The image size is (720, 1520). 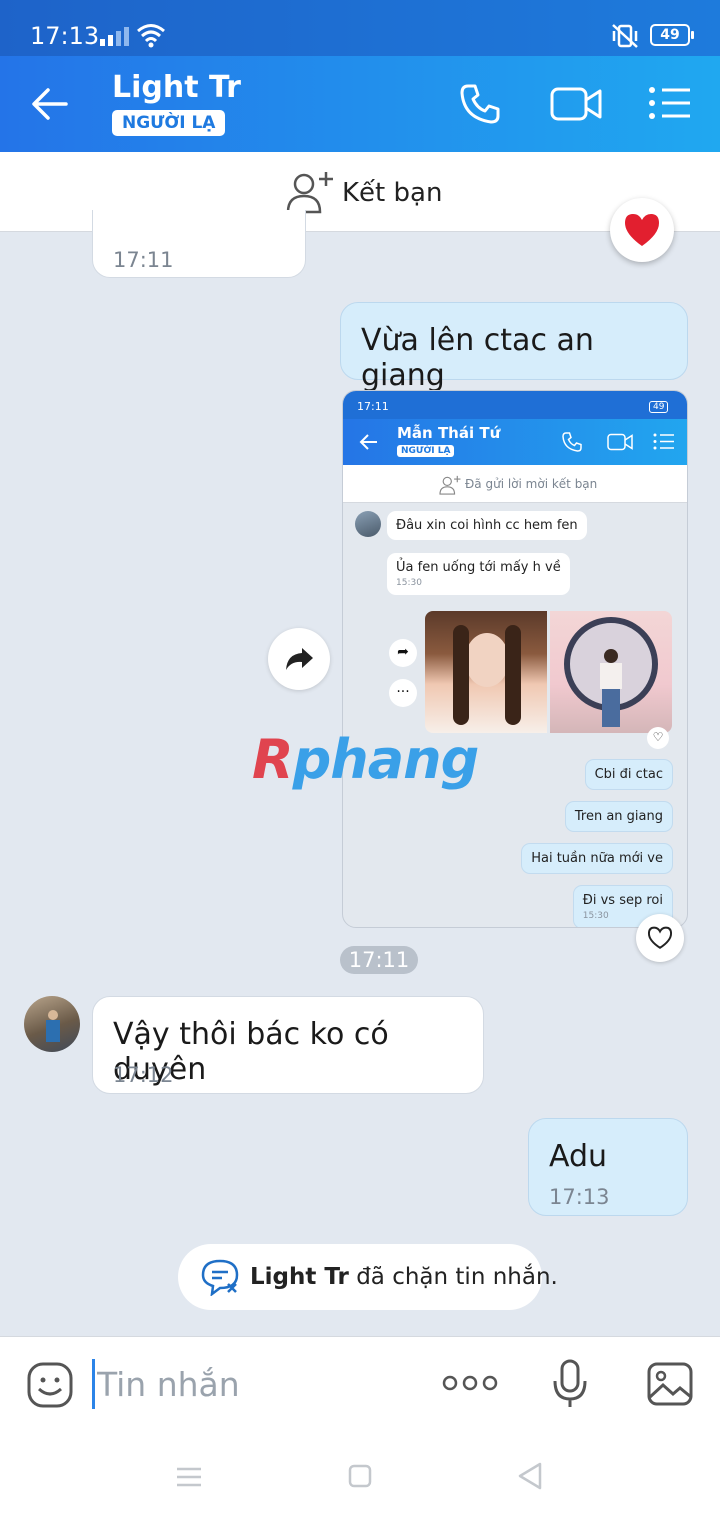 I want to click on watermark-logo: Rphang, so click(x=365, y=759).